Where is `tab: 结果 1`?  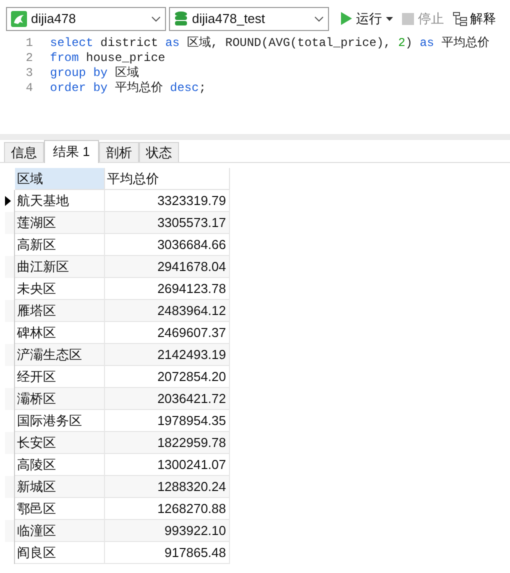
tab: 结果 1 is located at coordinates (71, 151).